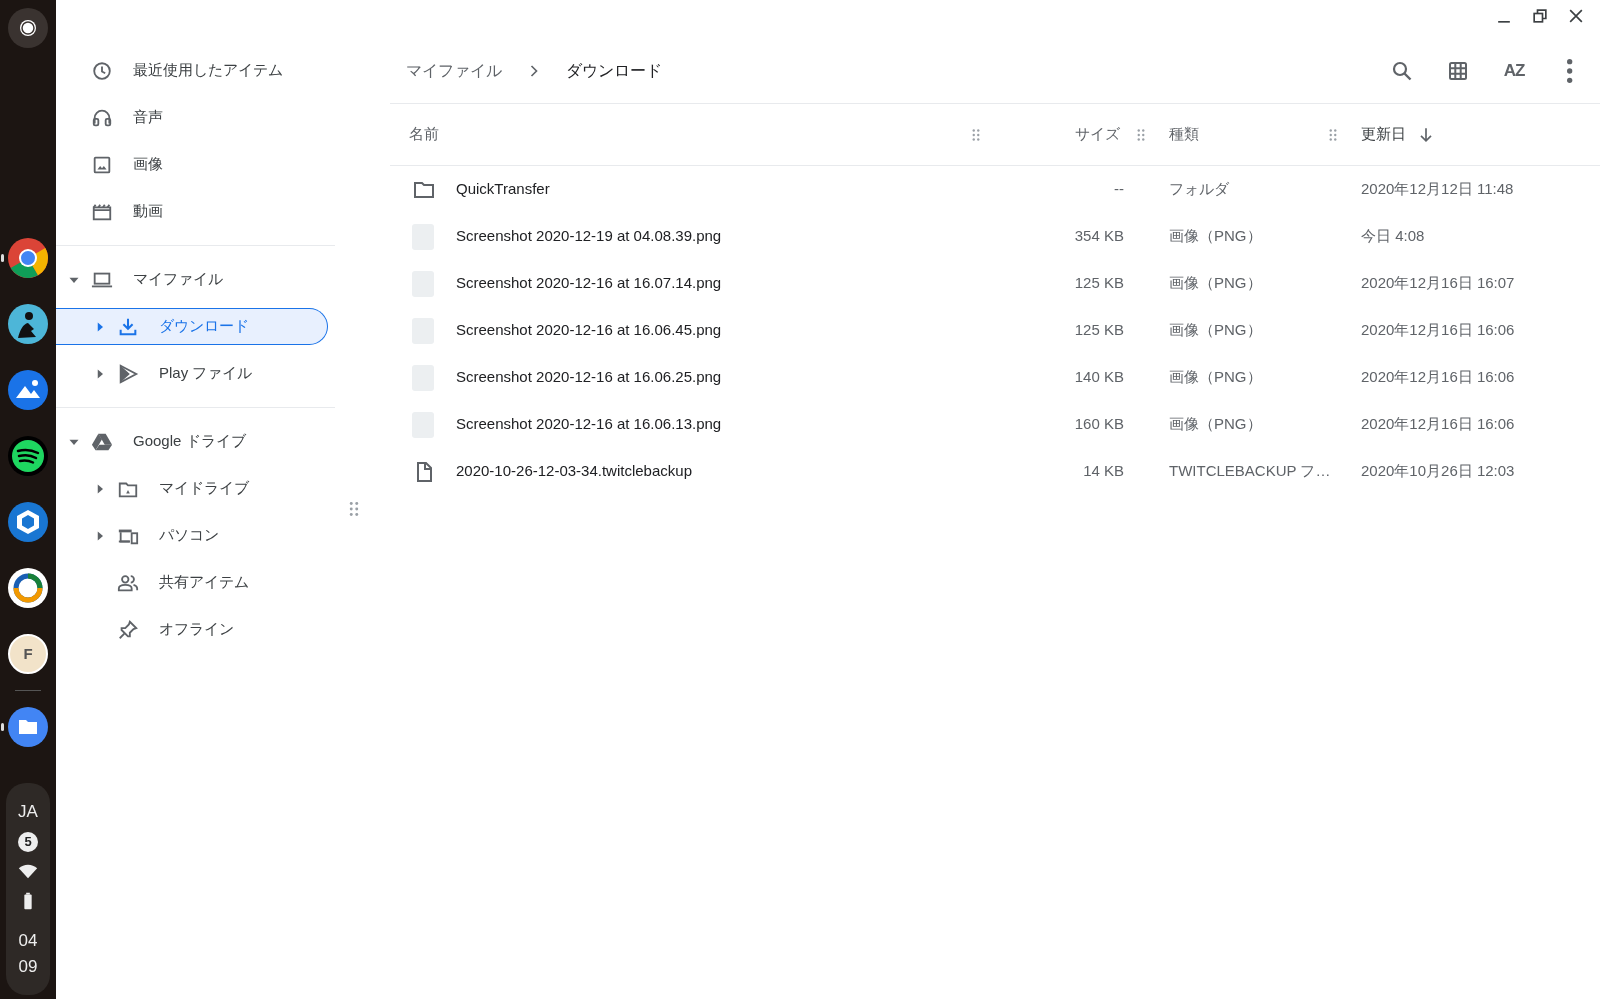 This screenshot has height=999, width=1600. What do you see at coordinates (1119, 189) in the screenshot?
I see `file-size: --` at bounding box center [1119, 189].